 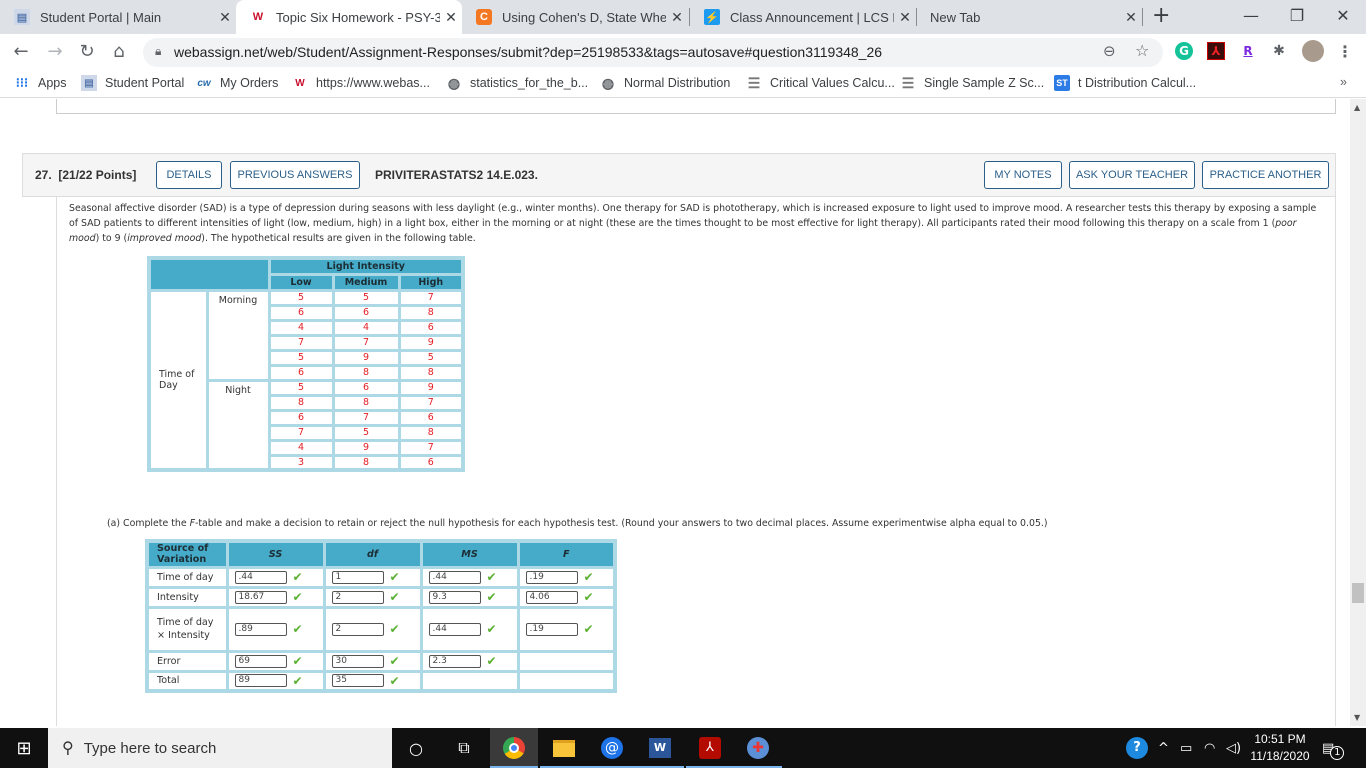 What do you see at coordinates (237, 83) in the screenshot?
I see `bookmark-my-orders: cw My Orders` at bounding box center [237, 83].